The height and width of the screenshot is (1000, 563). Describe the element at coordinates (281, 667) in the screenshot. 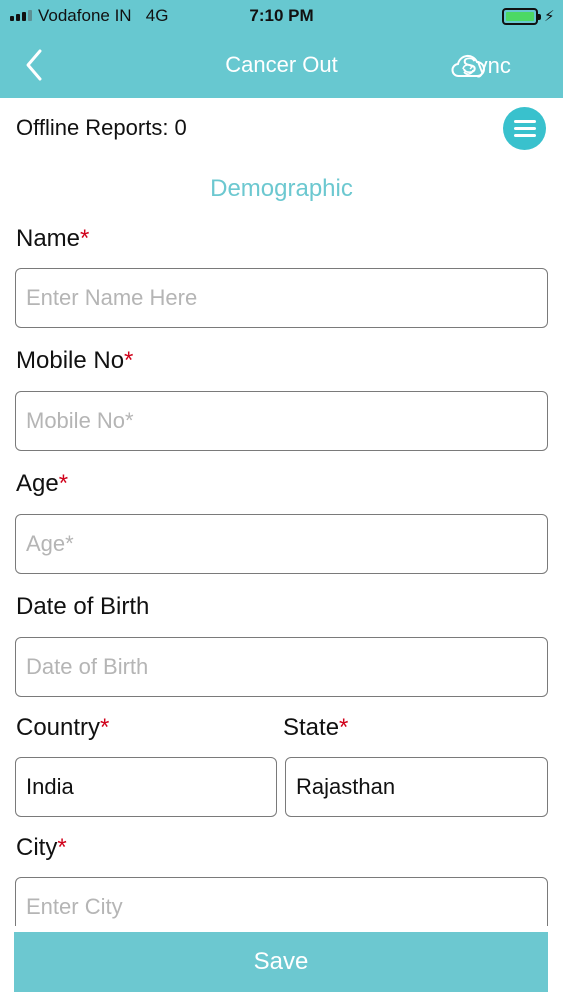

I see `dob-input` at that location.